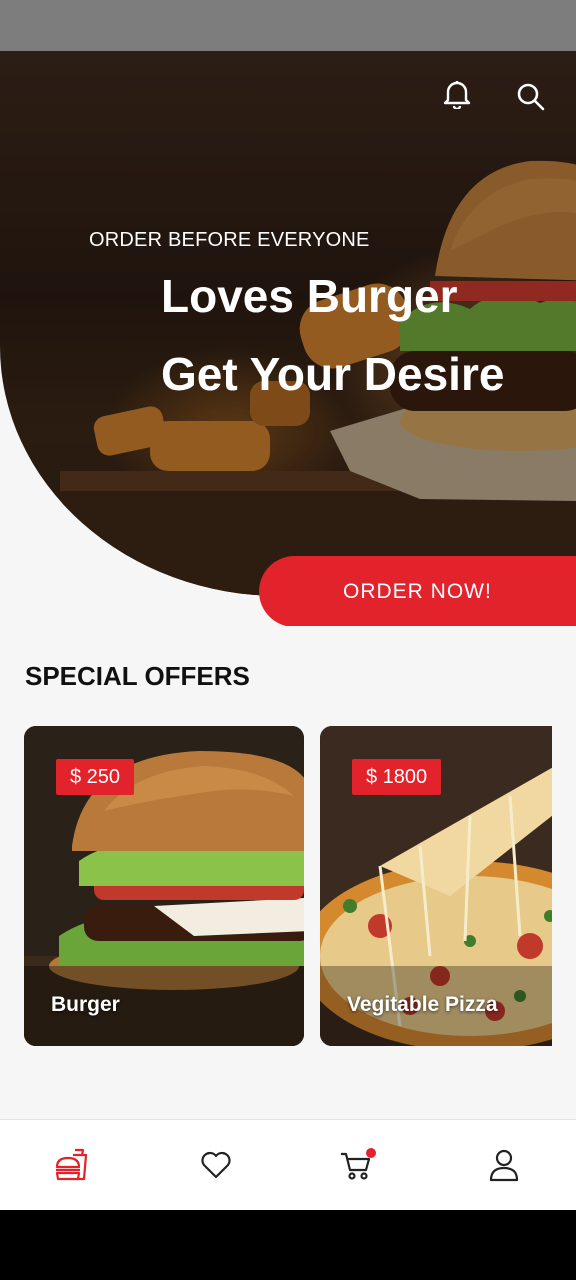 The image size is (576, 1280). What do you see at coordinates (531, 97) in the screenshot?
I see `search-icon` at bounding box center [531, 97].